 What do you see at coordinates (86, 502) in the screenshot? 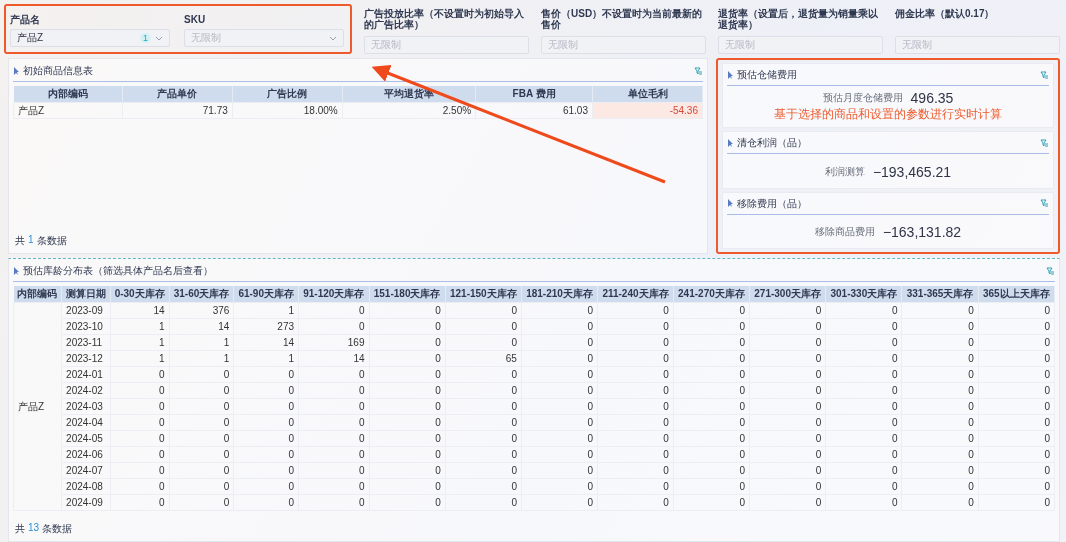
I see `table-cell: 2024-09` at bounding box center [86, 502].